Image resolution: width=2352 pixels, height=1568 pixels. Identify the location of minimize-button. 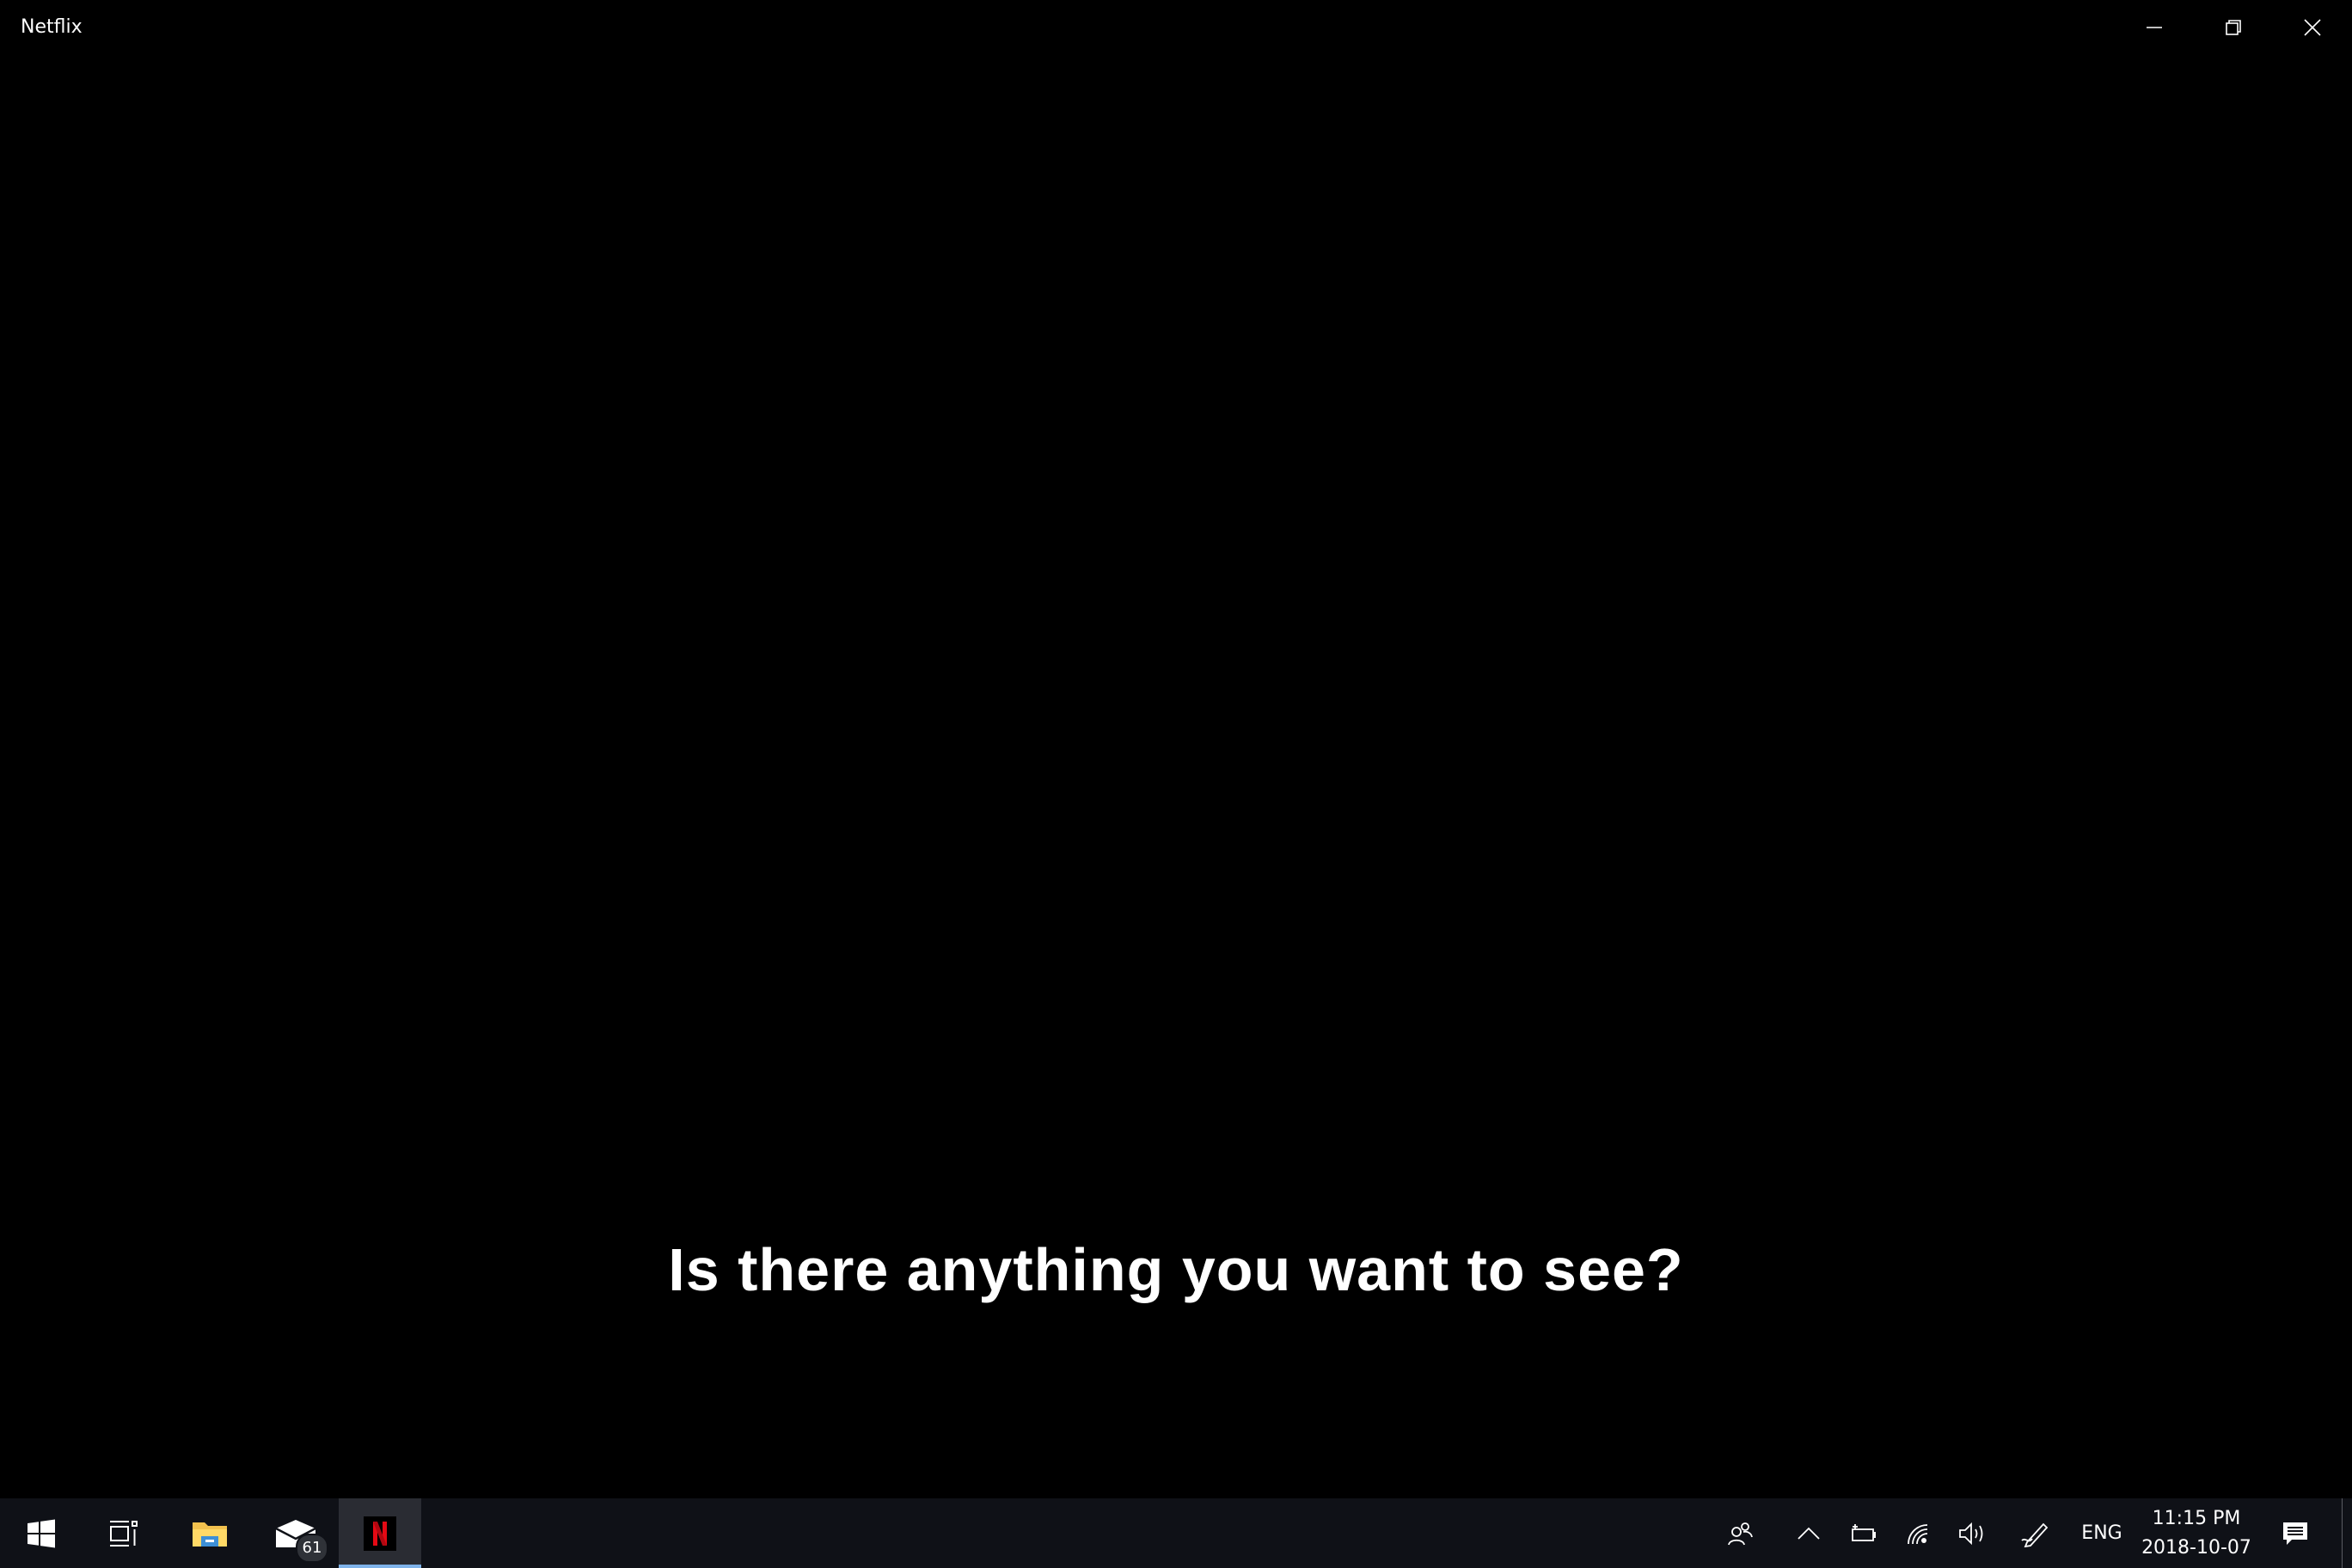
(2154, 27).